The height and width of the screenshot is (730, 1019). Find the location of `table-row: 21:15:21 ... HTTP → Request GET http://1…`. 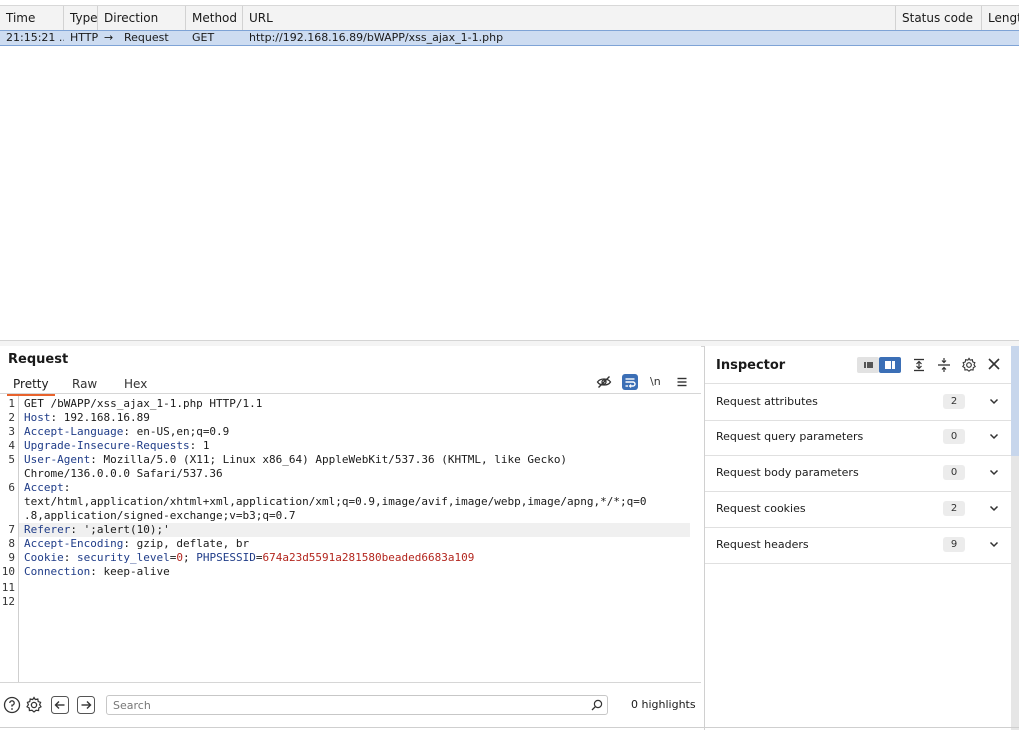

table-row: 21:15:21 ... HTTP → Request GET http://1… is located at coordinates (509, 38).